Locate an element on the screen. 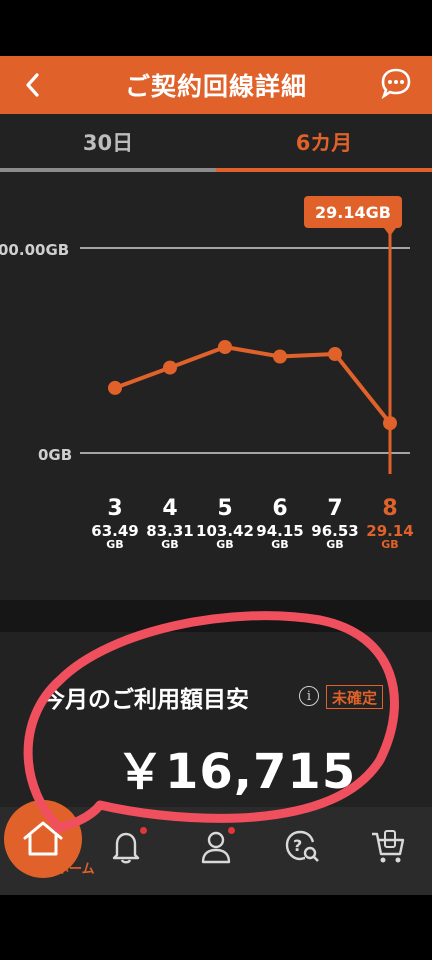 The height and width of the screenshot is (960, 432). chevron-left-icon is located at coordinates (32, 85).